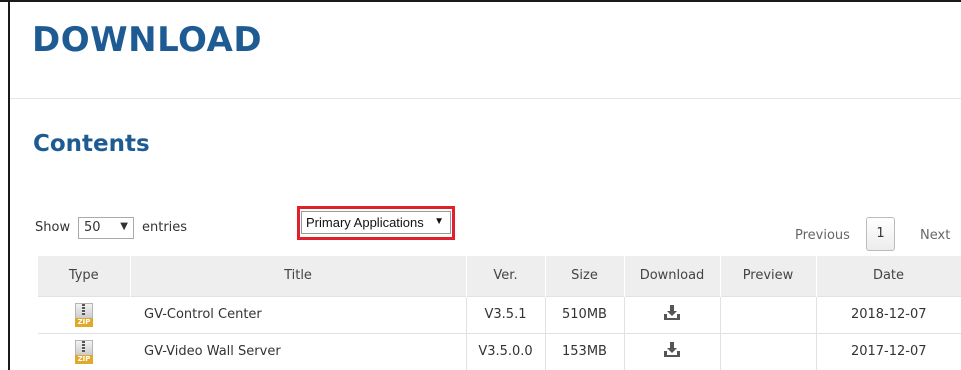 This screenshot has width=961, height=370. What do you see at coordinates (585, 351) in the screenshot?
I see `size-cell: 153MB` at bounding box center [585, 351].